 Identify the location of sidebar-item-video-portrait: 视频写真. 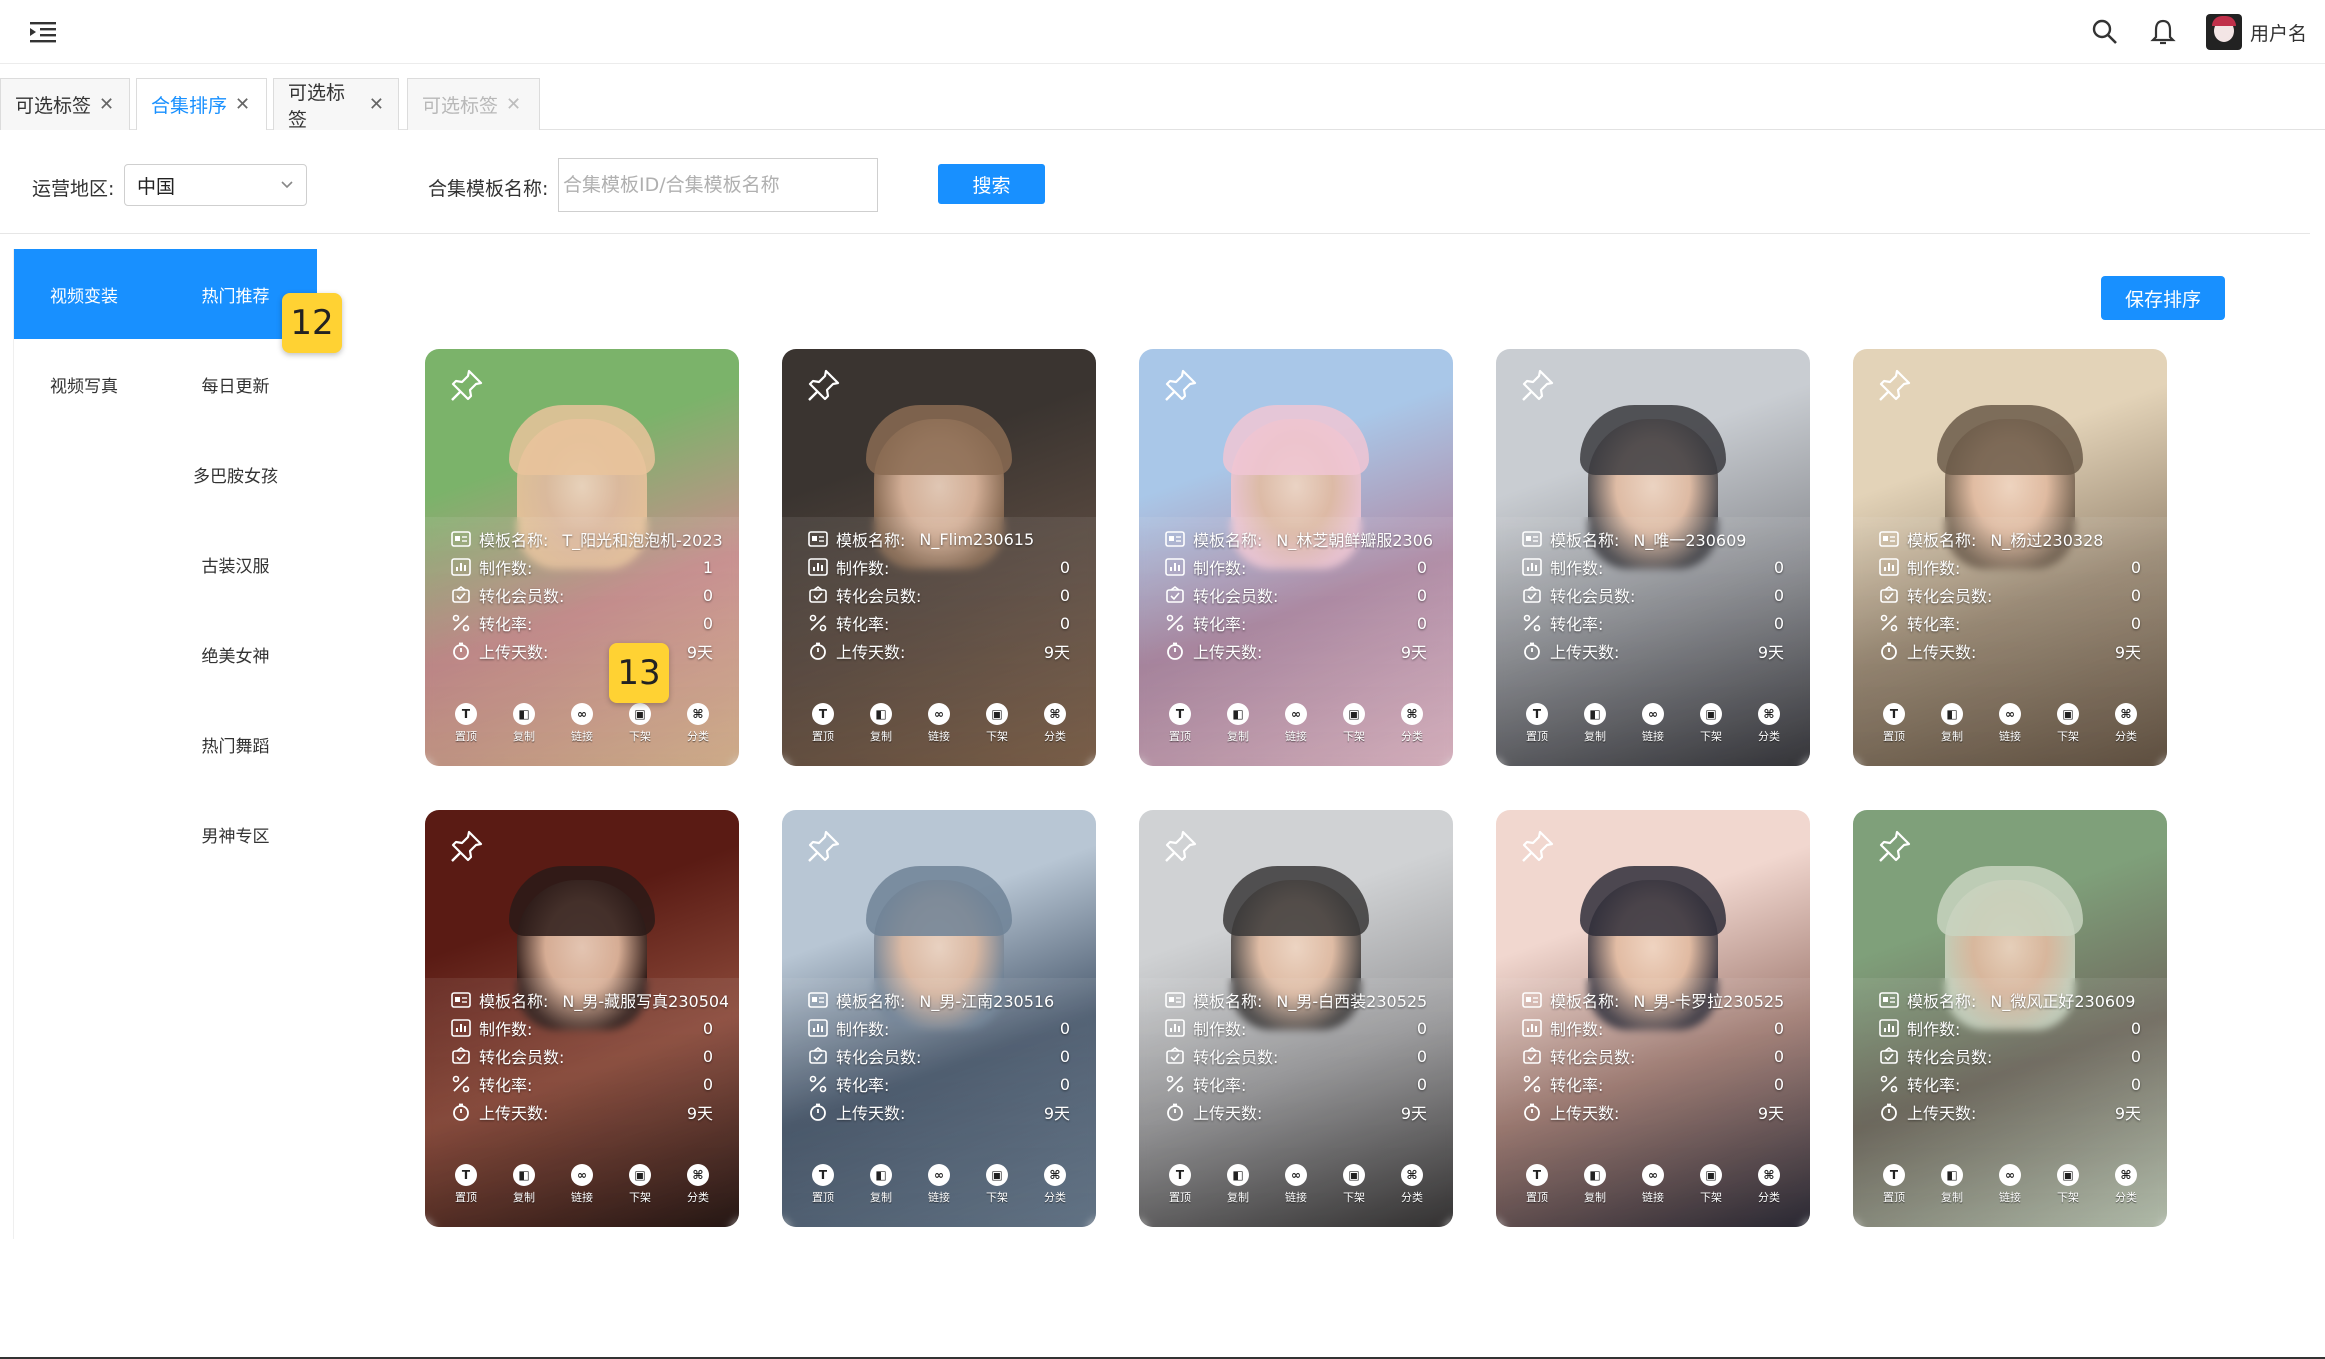
(84, 384).